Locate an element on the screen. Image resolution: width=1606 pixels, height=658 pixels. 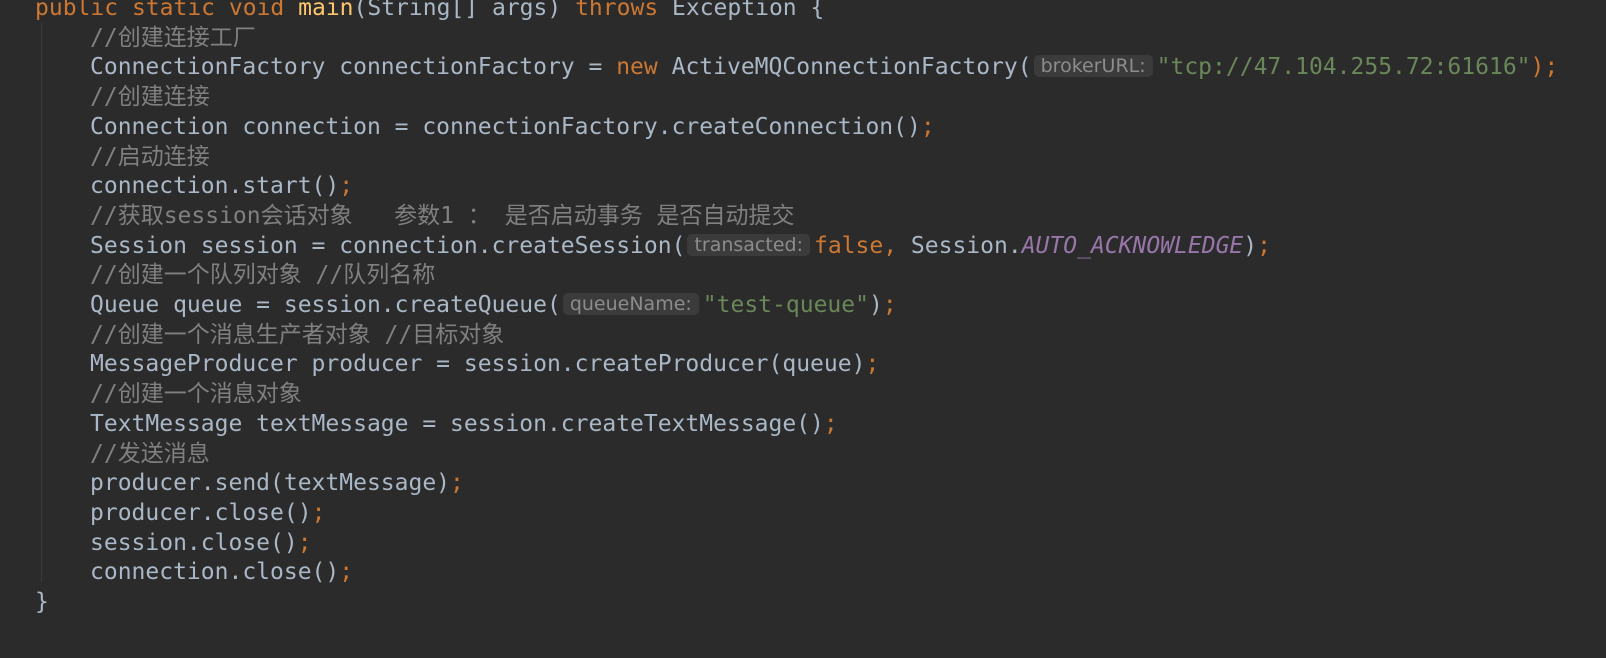
code-line: //发送消息 is located at coordinates (150, 454).